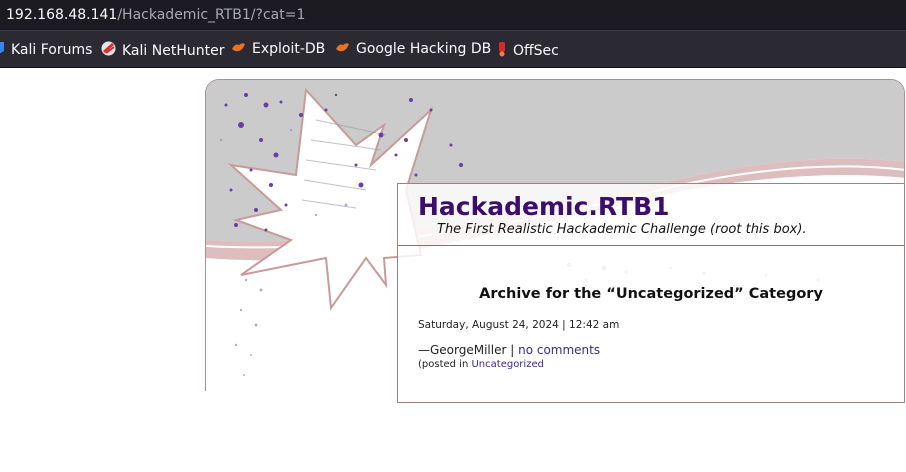 The height and width of the screenshot is (472, 906). What do you see at coordinates (424, 49) in the screenshot?
I see `bookmark-label: Google Hacking DB` at bounding box center [424, 49].